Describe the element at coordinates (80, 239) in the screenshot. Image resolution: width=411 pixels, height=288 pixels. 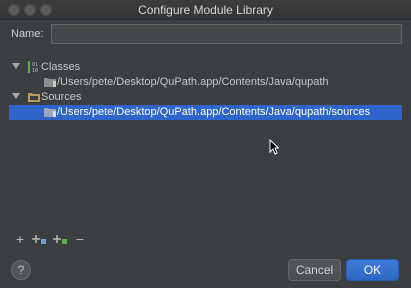
I see `remove-button: −` at that location.